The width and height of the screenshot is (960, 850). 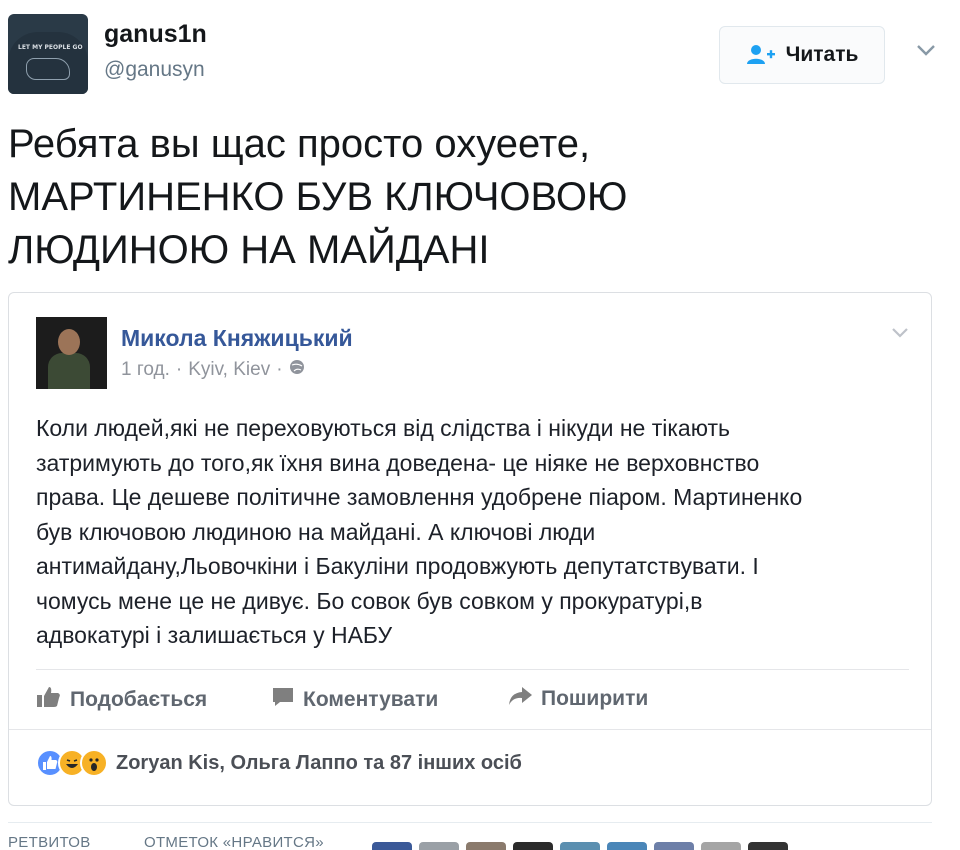 What do you see at coordinates (299, 144) in the screenshot?
I see `tweet-text-line: Ребята вы щас просто охуеете,` at bounding box center [299, 144].